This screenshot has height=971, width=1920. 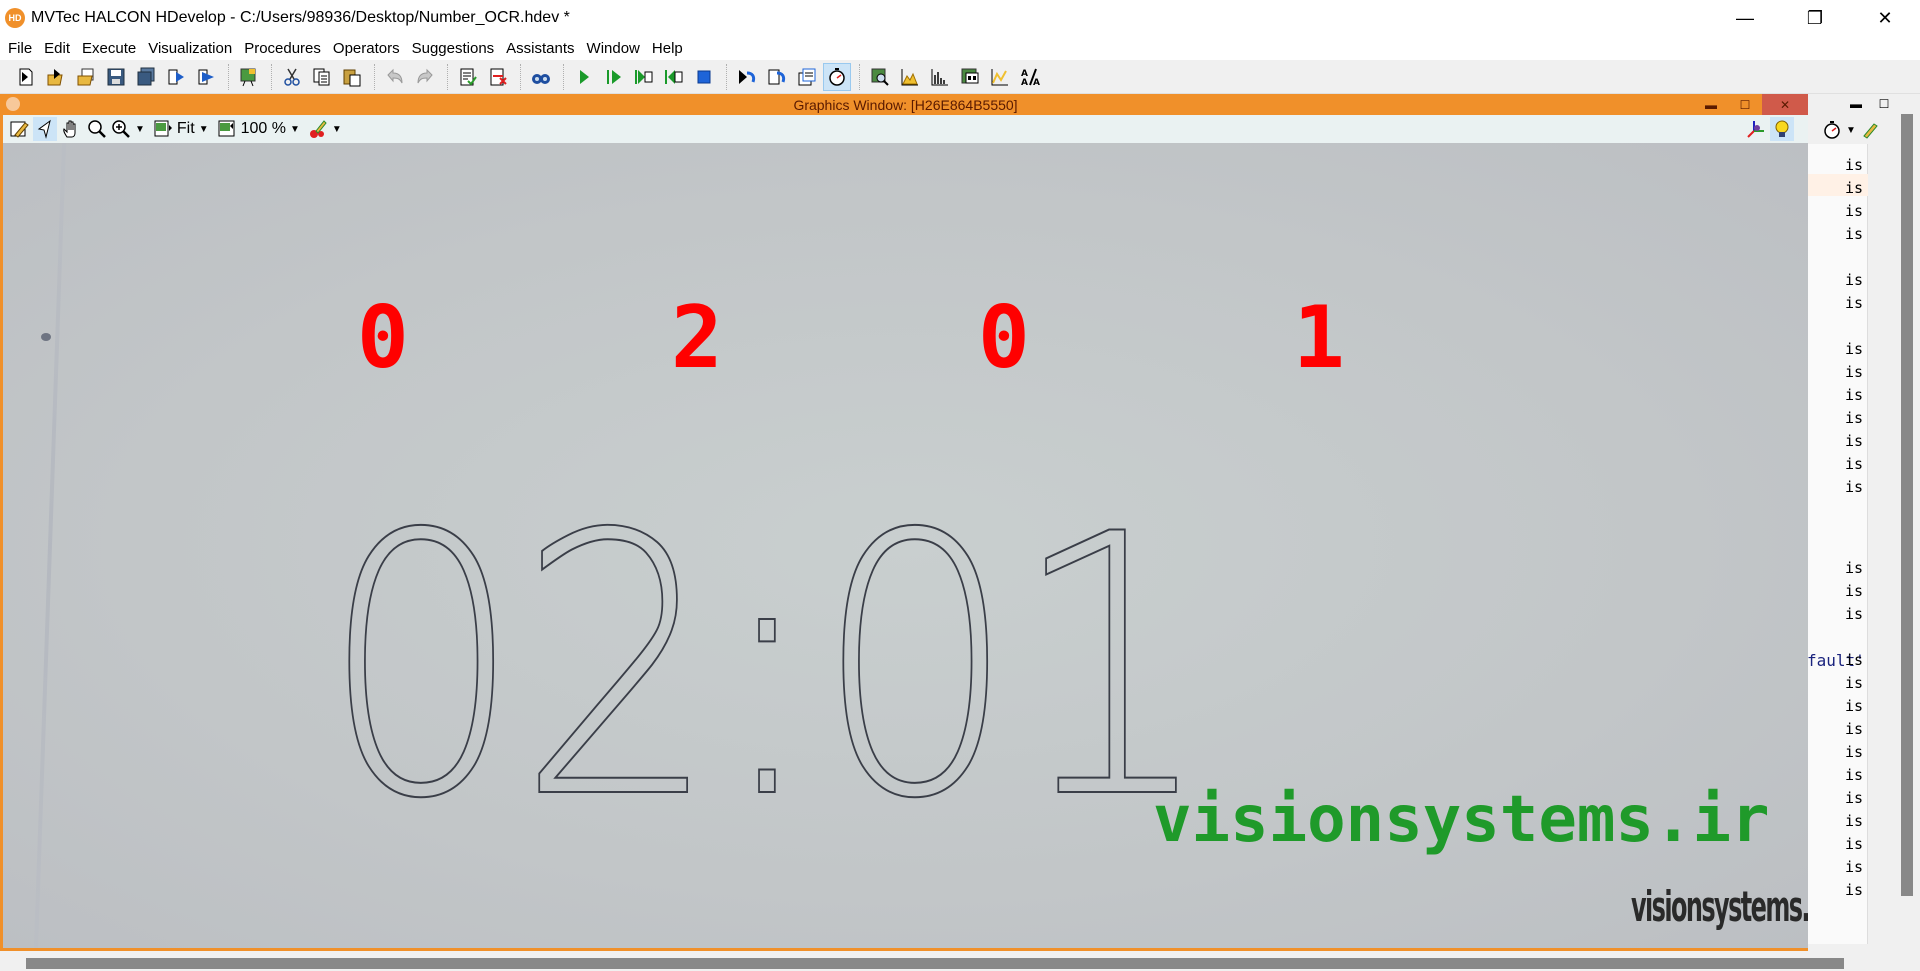 What do you see at coordinates (1711, 104) in the screenshot?
I see `graphics-window-minimize-button: ▬` at bounding box center [1711, 104].